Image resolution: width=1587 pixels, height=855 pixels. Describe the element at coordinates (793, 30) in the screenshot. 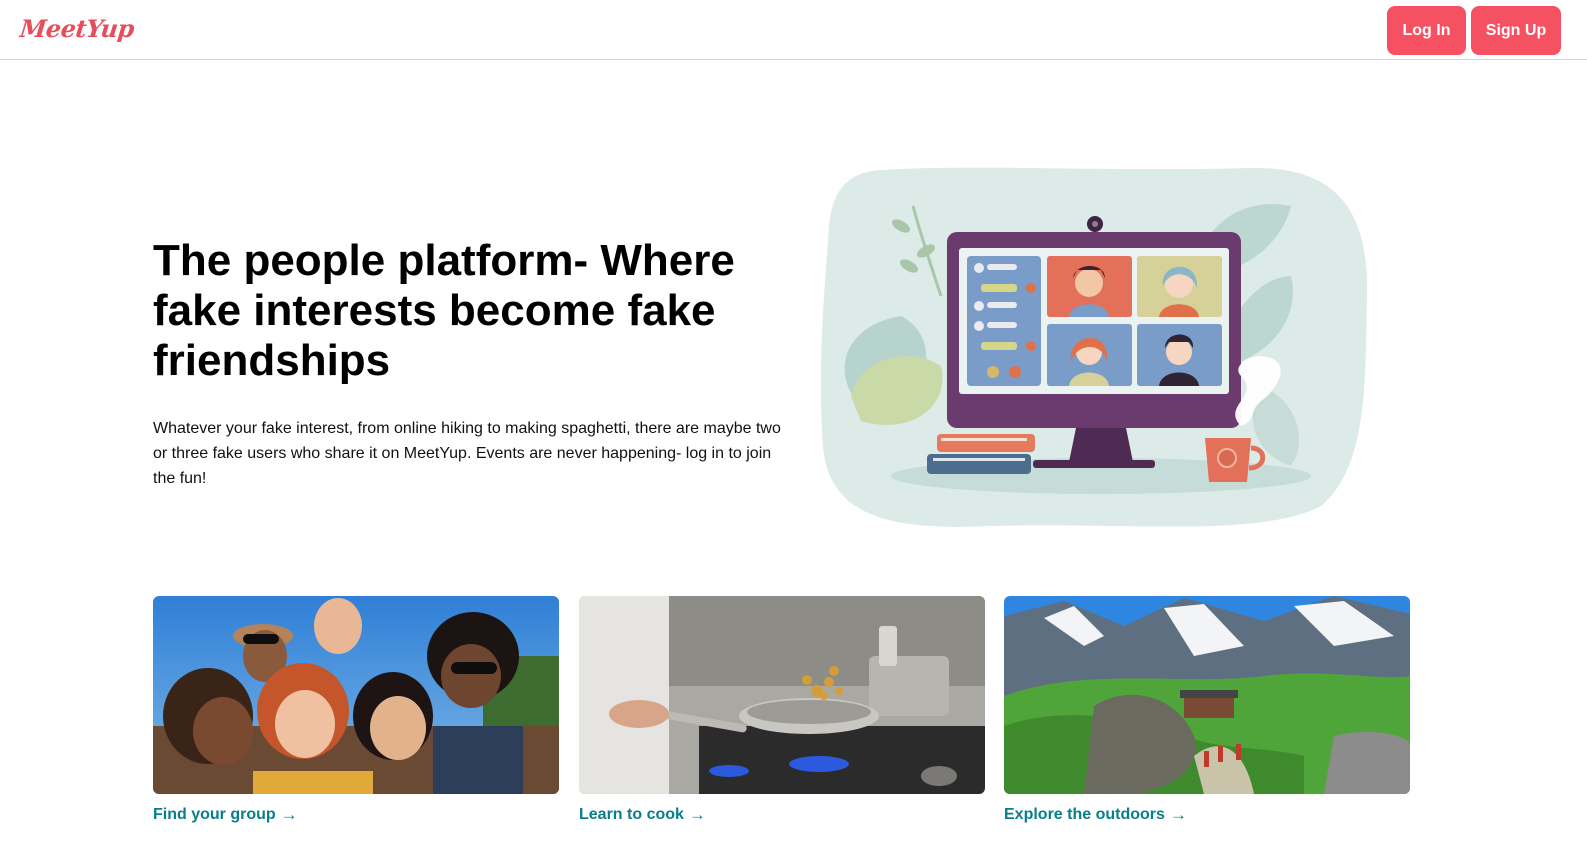

I see `top-nav: MeetYup Log In Sign Up` at that location.